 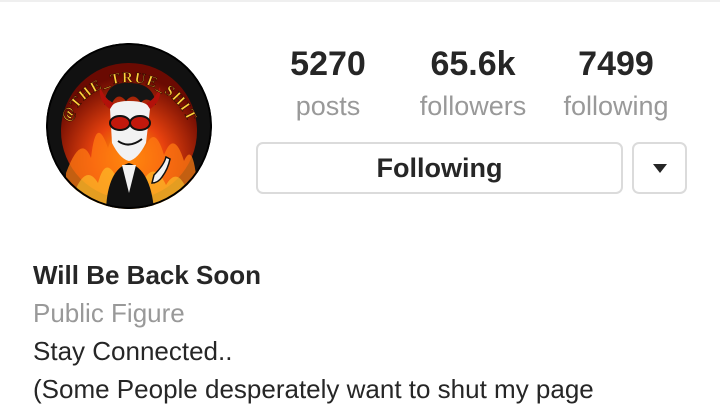 I want to click on top-divider, so click(x=360, y=1).